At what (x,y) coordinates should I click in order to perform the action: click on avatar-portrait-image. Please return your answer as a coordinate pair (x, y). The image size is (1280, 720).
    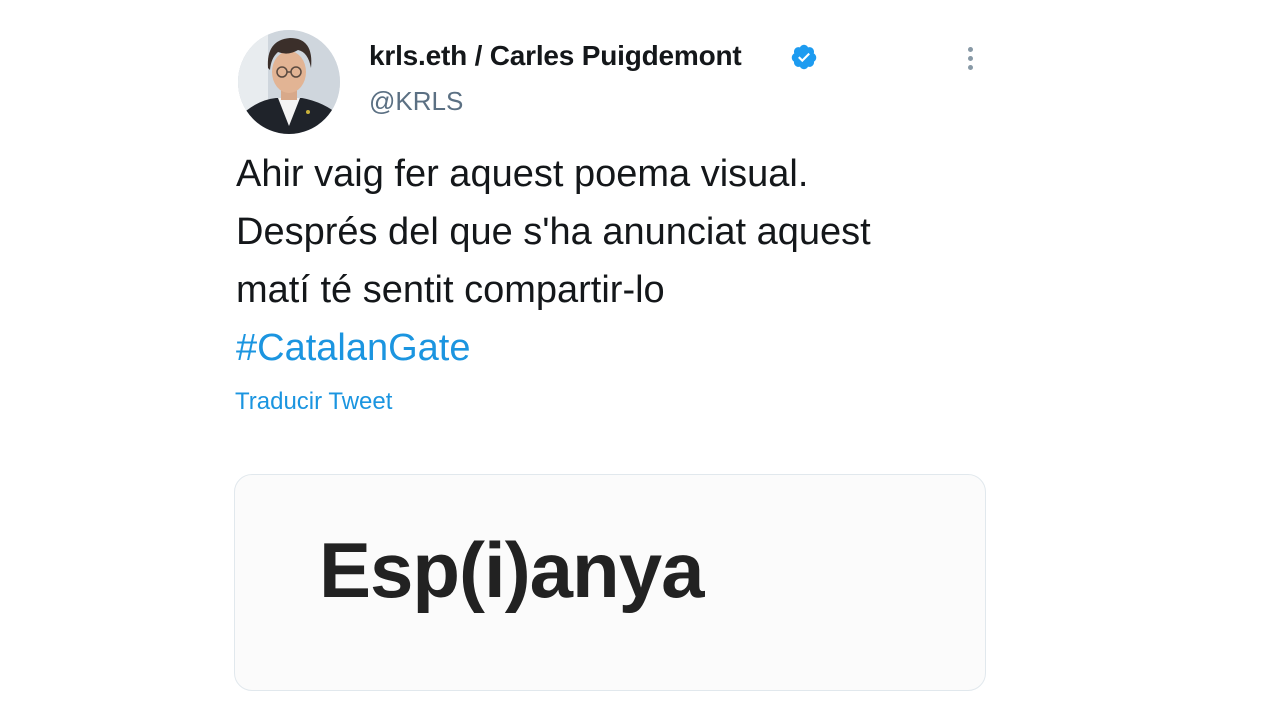
    Looking at the image, I should click on (289, 82).